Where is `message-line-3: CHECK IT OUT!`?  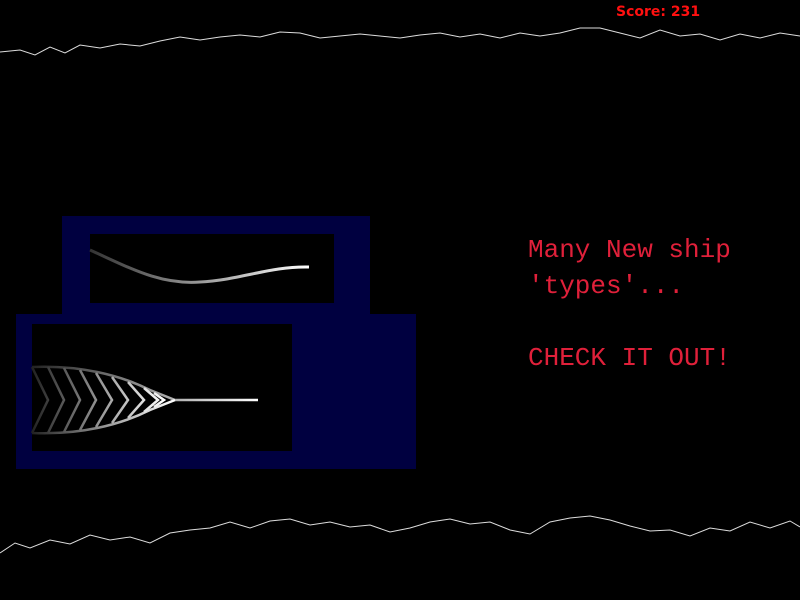
message-line-3: CHECK IT OUT! is located at coordinates (629, 358).